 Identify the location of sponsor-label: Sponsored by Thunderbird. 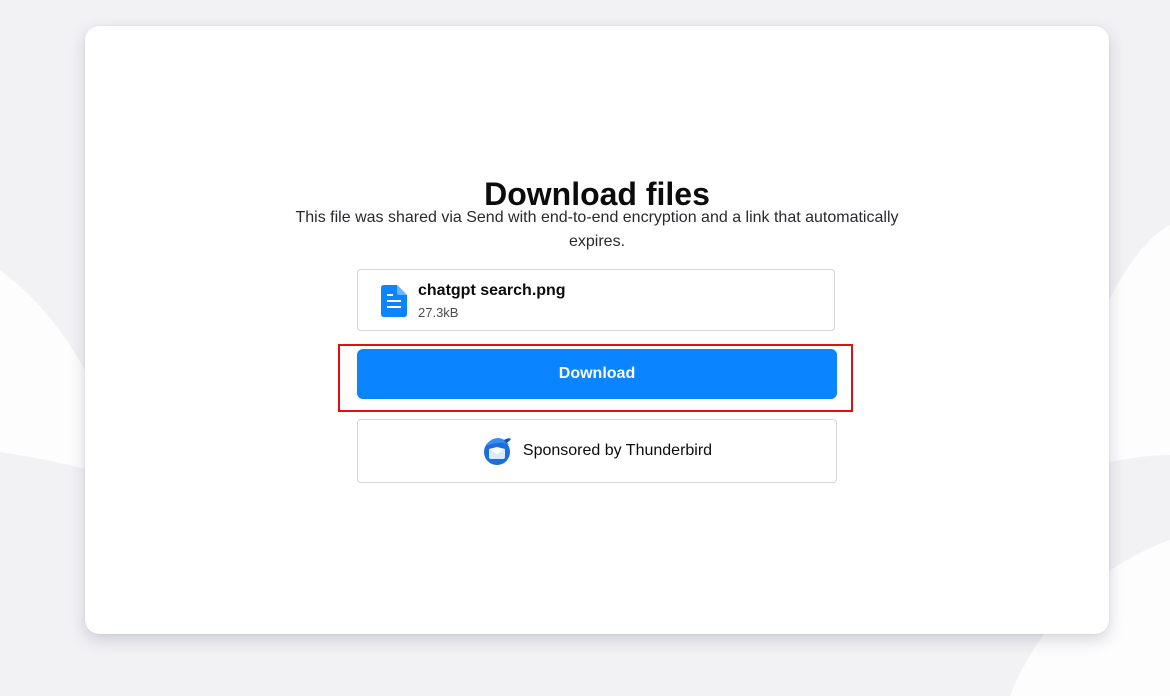
(617, 450).